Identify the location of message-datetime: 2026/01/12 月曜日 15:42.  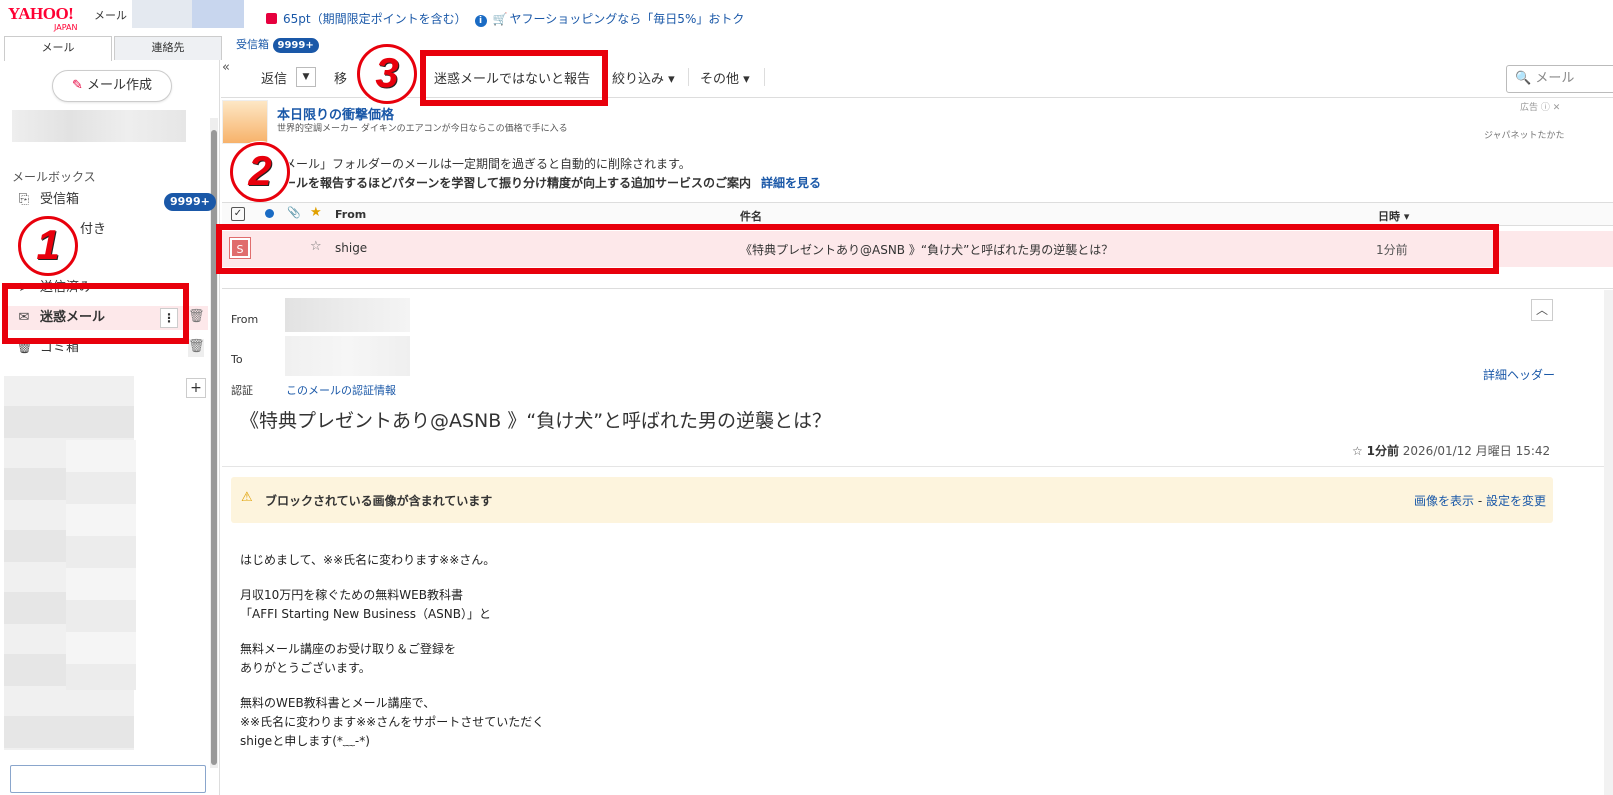
(1476, 451).